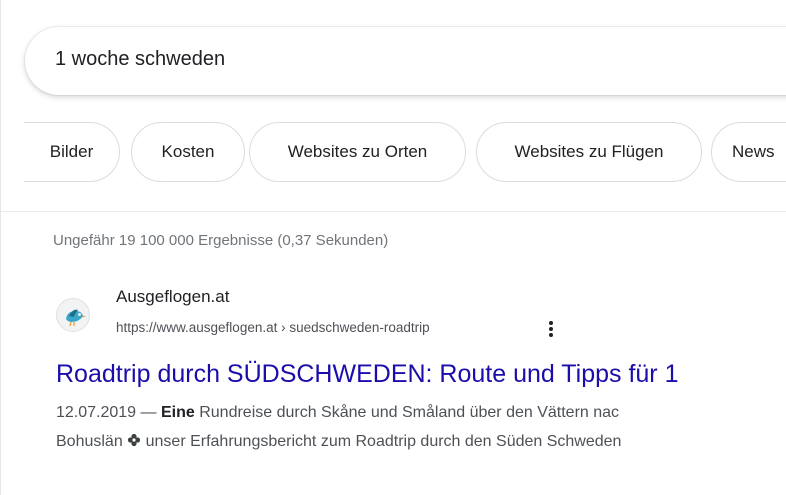 Image resolution: width=786 pixels, height=495 pixels. Describe the element at coordinates (177, 412) in the screenshot. I see `snippet-bold: Eine` at that location.